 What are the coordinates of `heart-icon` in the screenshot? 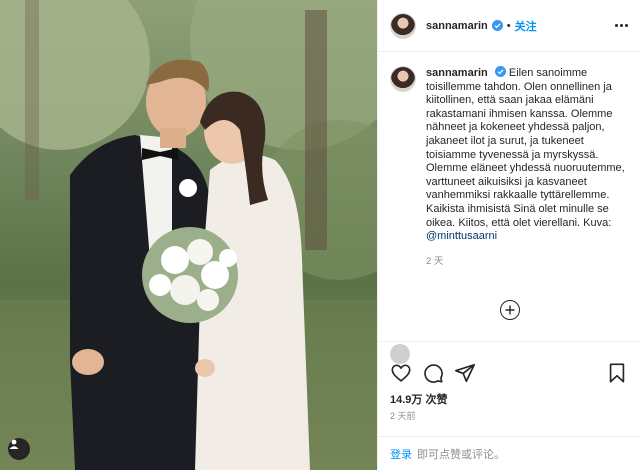 It's located at (401, 373).